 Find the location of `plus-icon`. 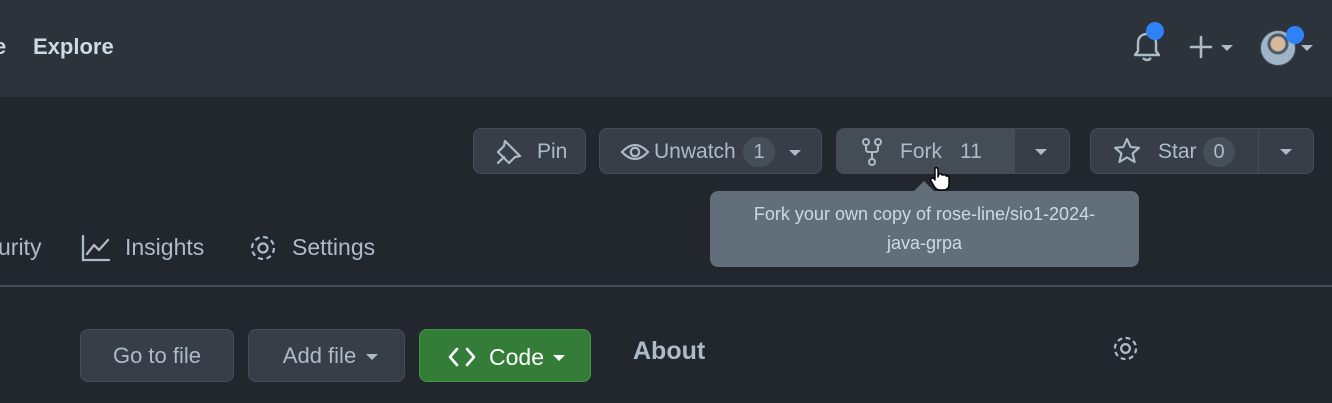

plus-icon is located at coordinates (1201, 47).